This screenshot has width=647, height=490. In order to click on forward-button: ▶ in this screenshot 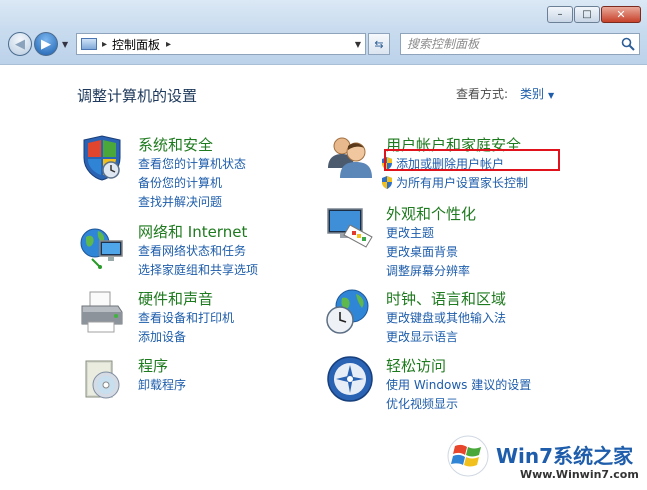, I will do `click(46, 44)`.